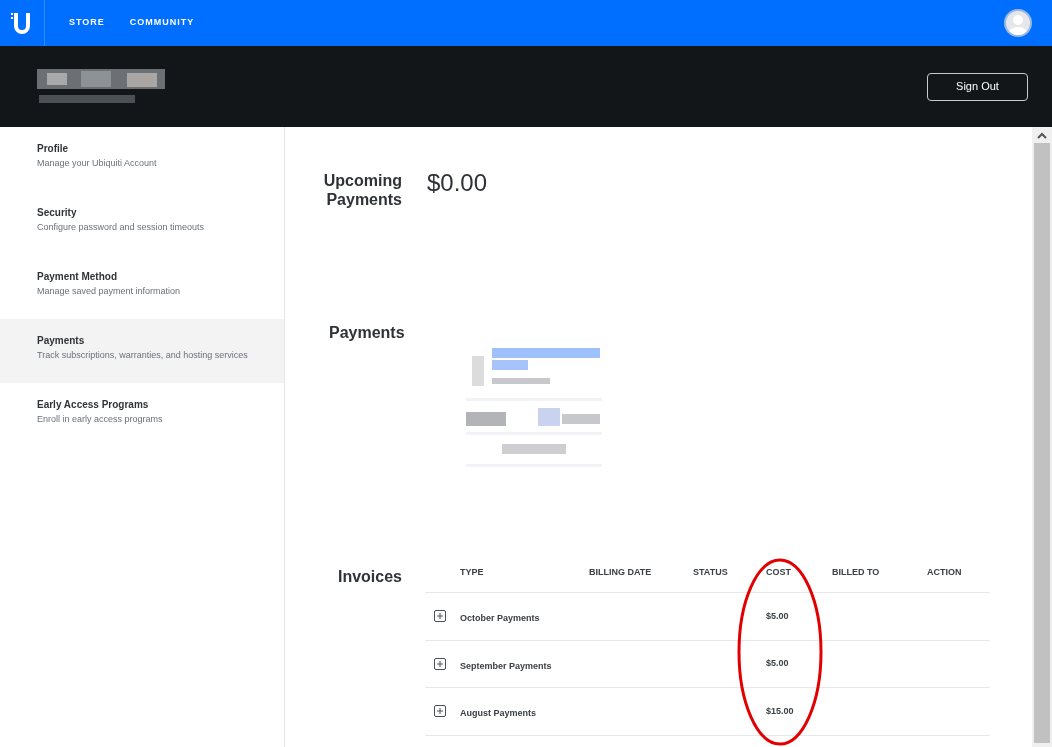 The image size is (1052, 747). What do you see at coordinates (711, 572) in the screenshot?
I see `column-header: STATUS` at bounding box center [711, 572].